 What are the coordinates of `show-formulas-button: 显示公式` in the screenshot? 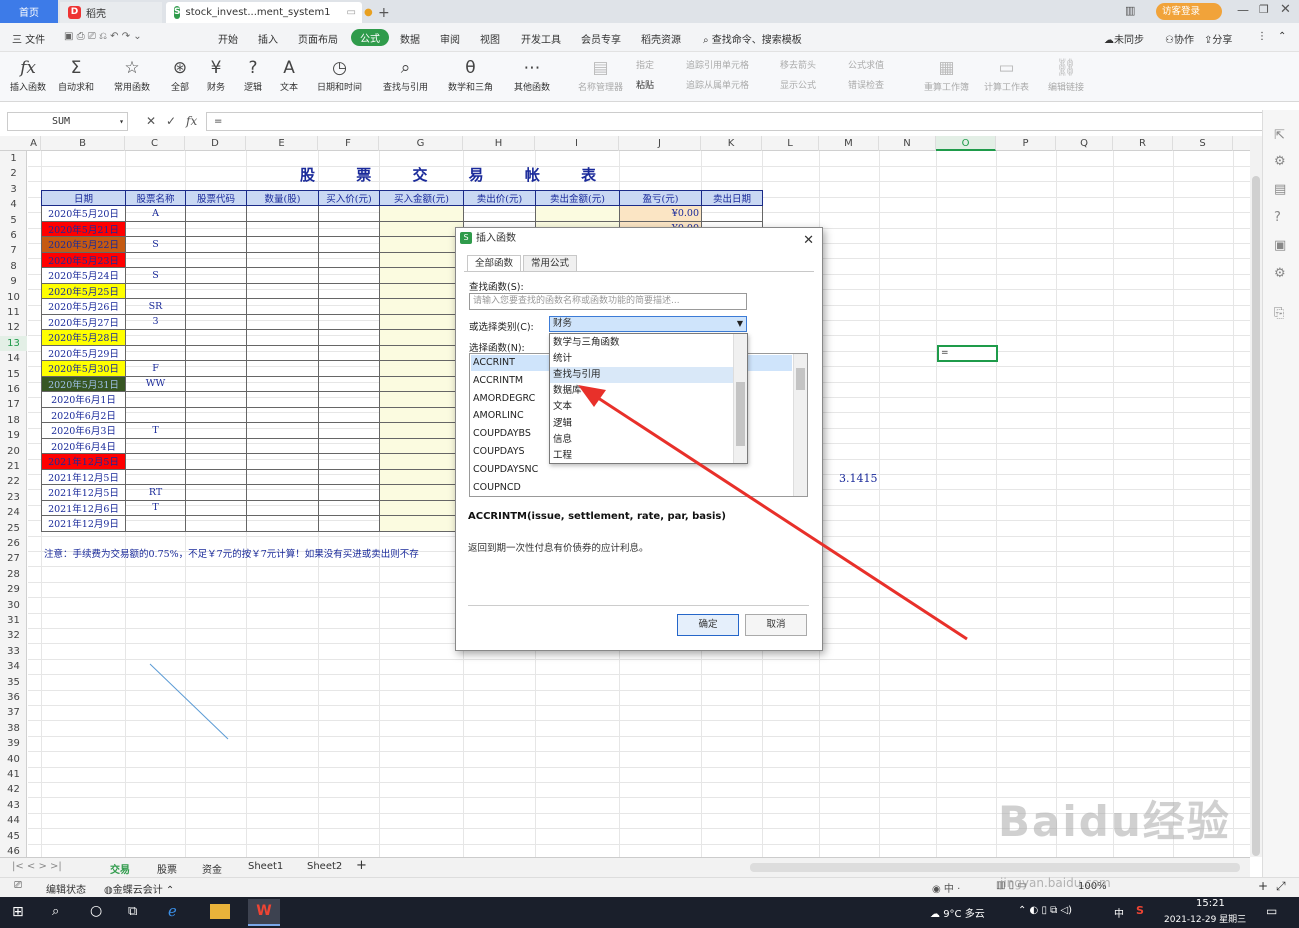 It's located at (798, 84).